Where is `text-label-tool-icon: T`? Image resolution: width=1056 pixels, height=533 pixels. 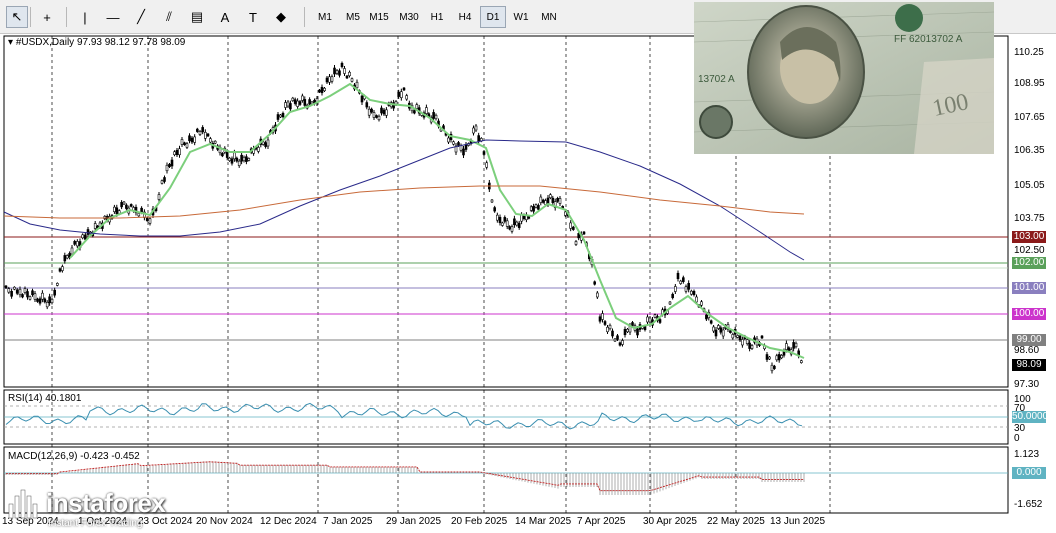
text-label-tool-icon: T is located at coordinates (253, 17).